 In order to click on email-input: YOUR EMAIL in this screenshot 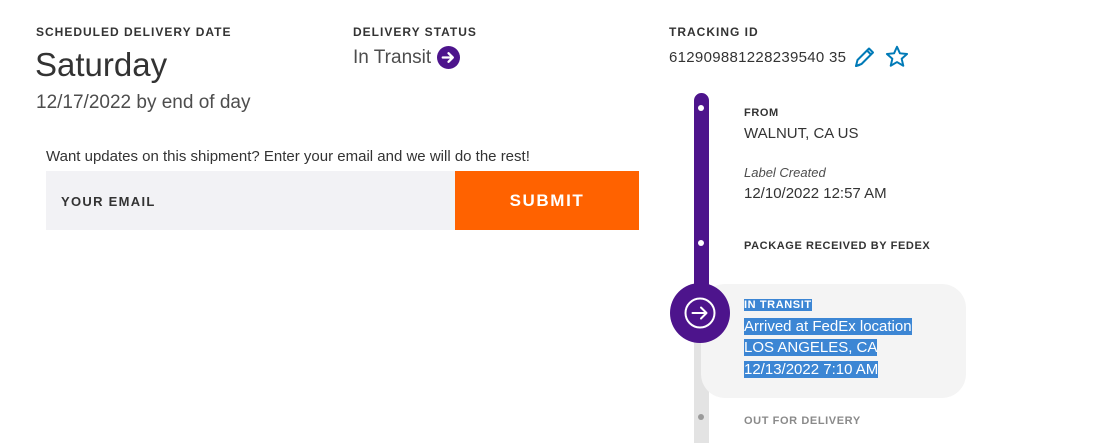, I will do `click(250, 200)`.